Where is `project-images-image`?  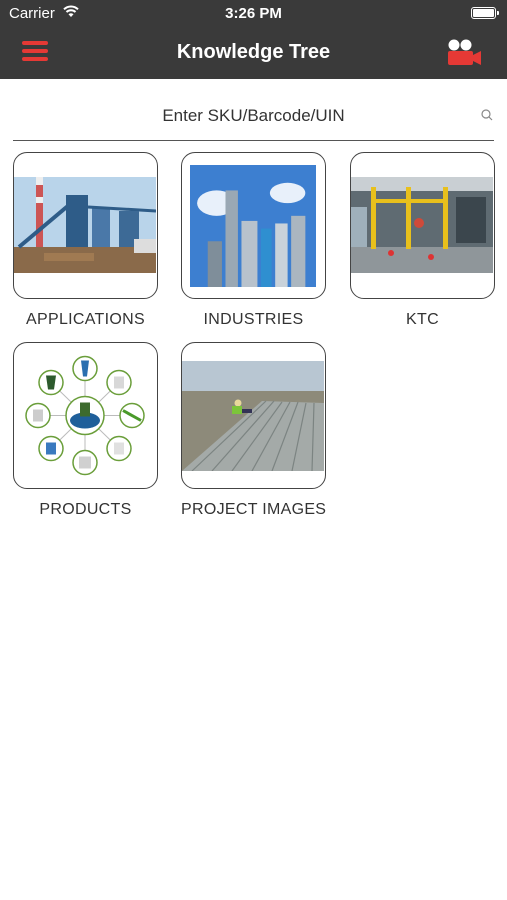 project-images-image is located at coordinates (253, 415).